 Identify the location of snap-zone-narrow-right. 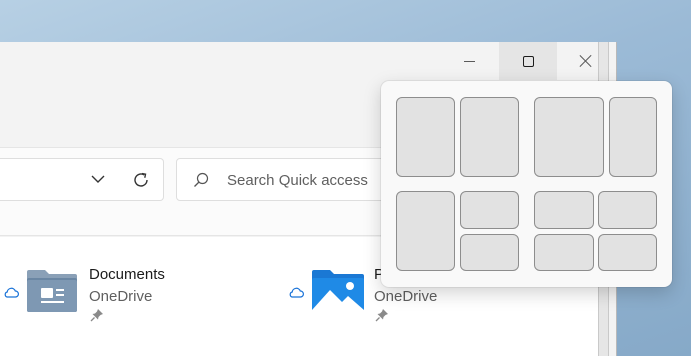
(633, 137).